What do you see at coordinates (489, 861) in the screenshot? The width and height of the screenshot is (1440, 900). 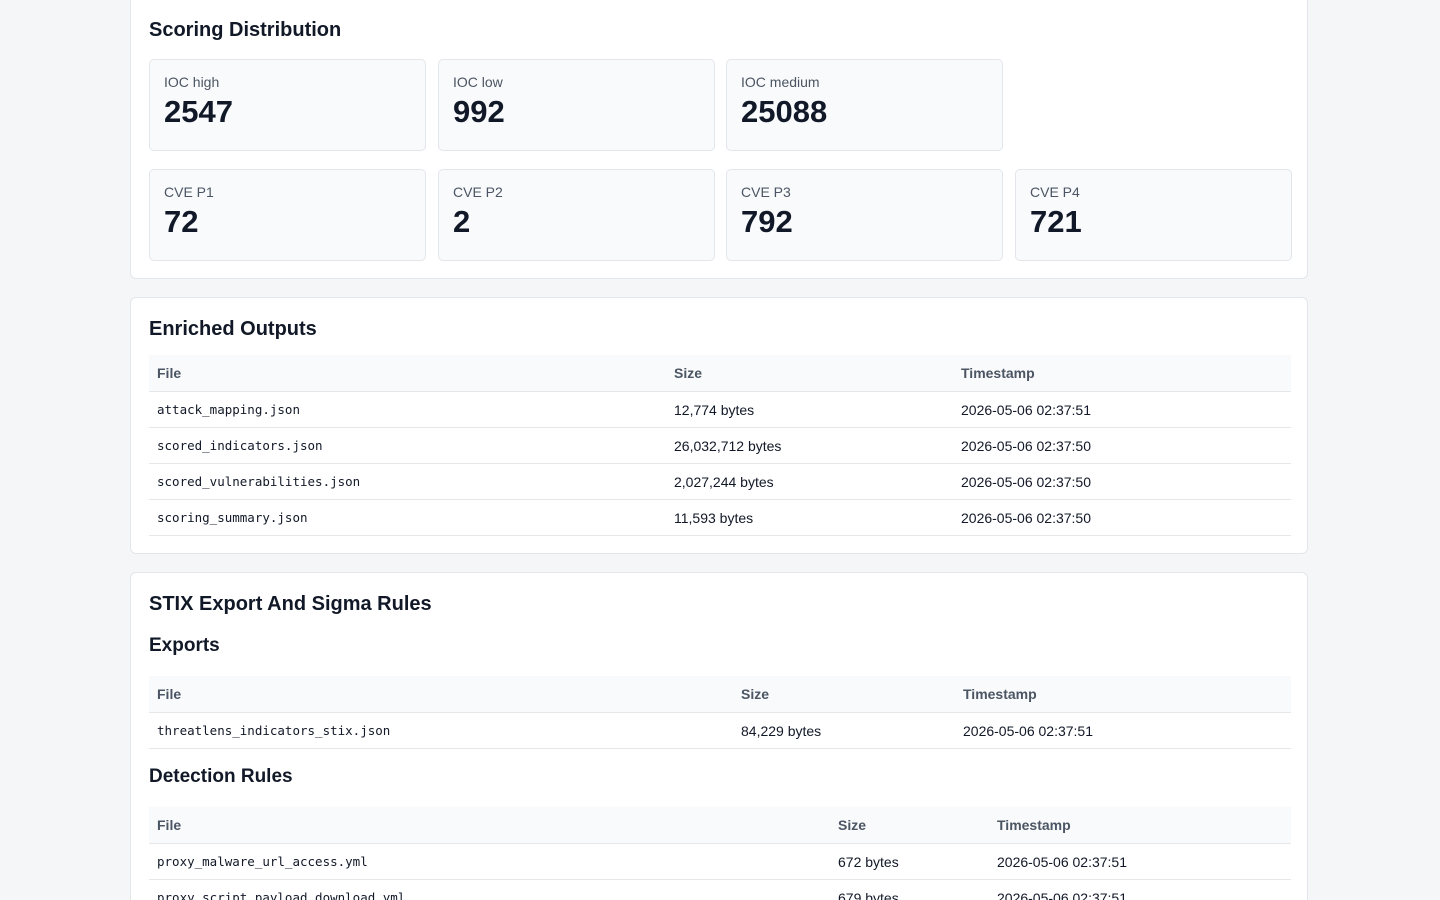 I see `file-name-cell: proxy_malware_url_access.yml` at bounding box center [489, 861].